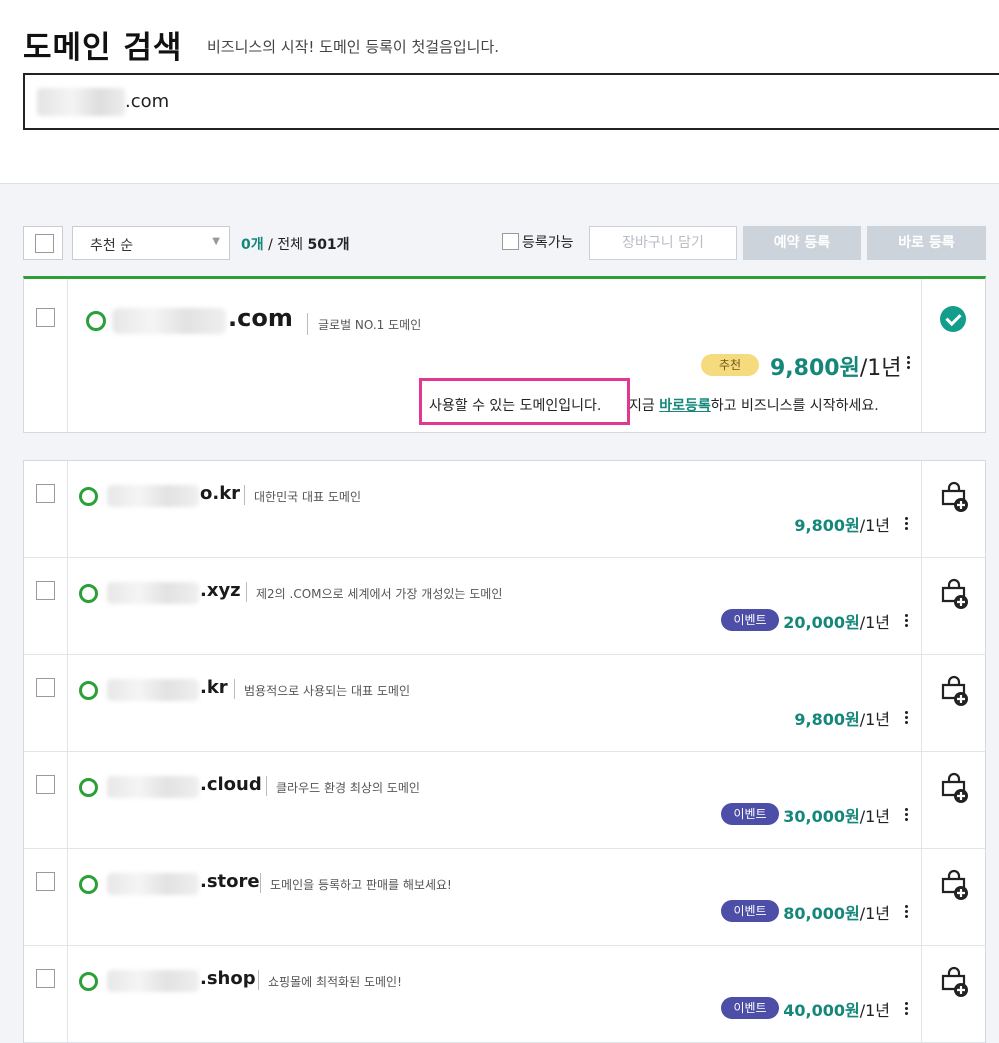 This screenshot has width=999, height=1043. I want to click on check-circle-icon, so click(953, 319).